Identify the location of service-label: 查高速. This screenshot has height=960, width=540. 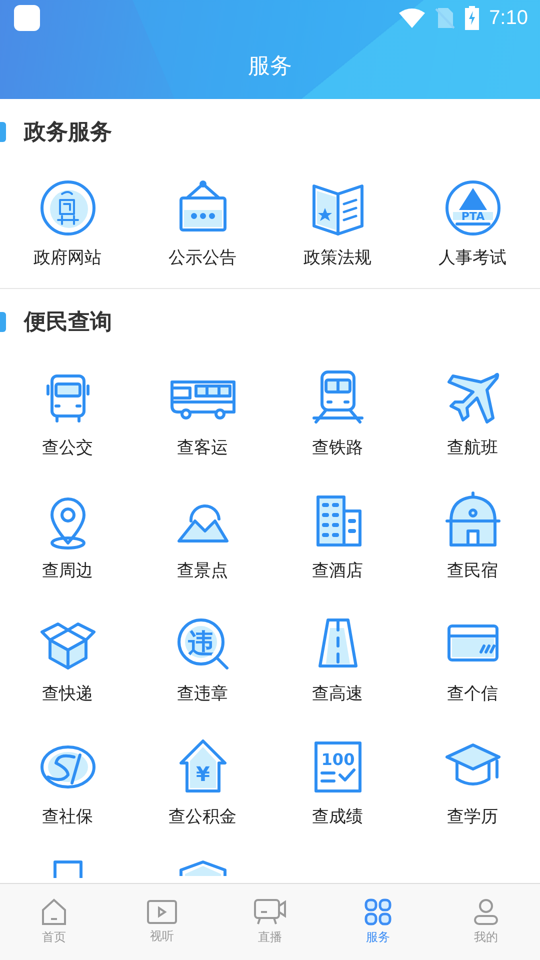
(337, 693).